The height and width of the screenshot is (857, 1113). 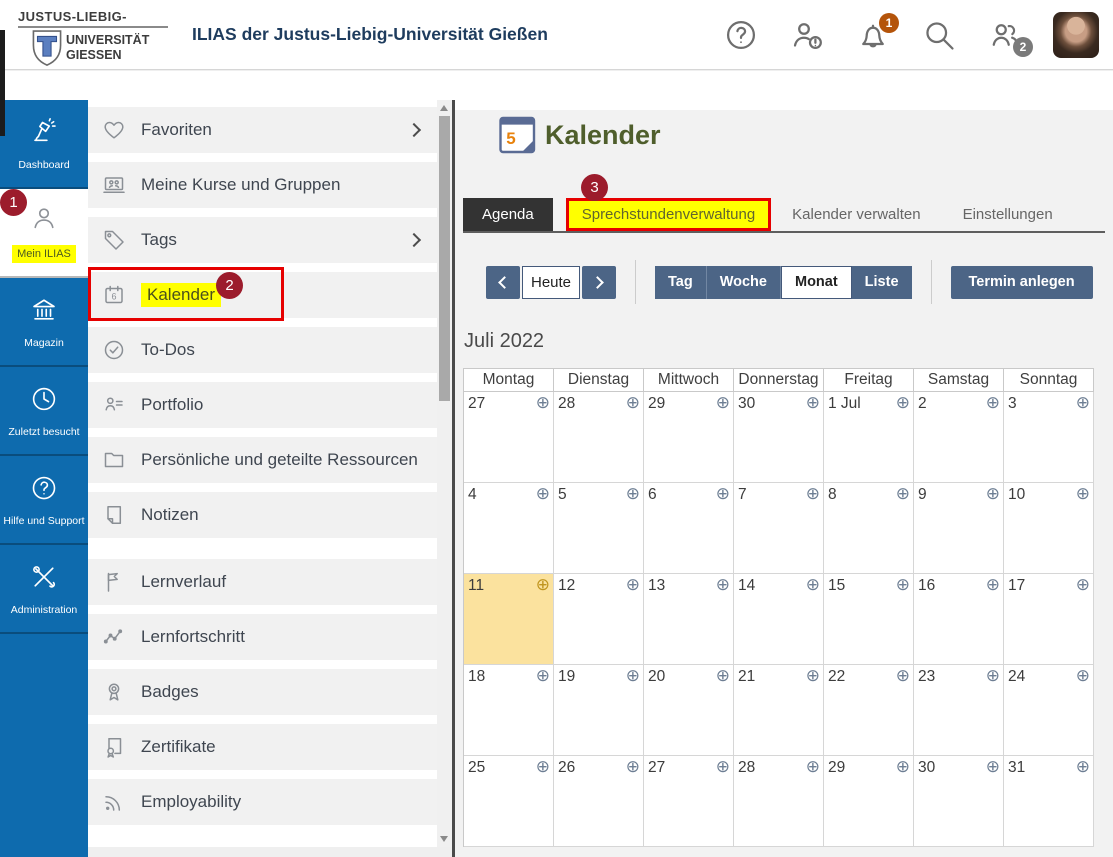 What do you see at coordinates (508, 214) in the screenshot?
I see `tab-agenda: Agenda` at bounding box center [508, 214].